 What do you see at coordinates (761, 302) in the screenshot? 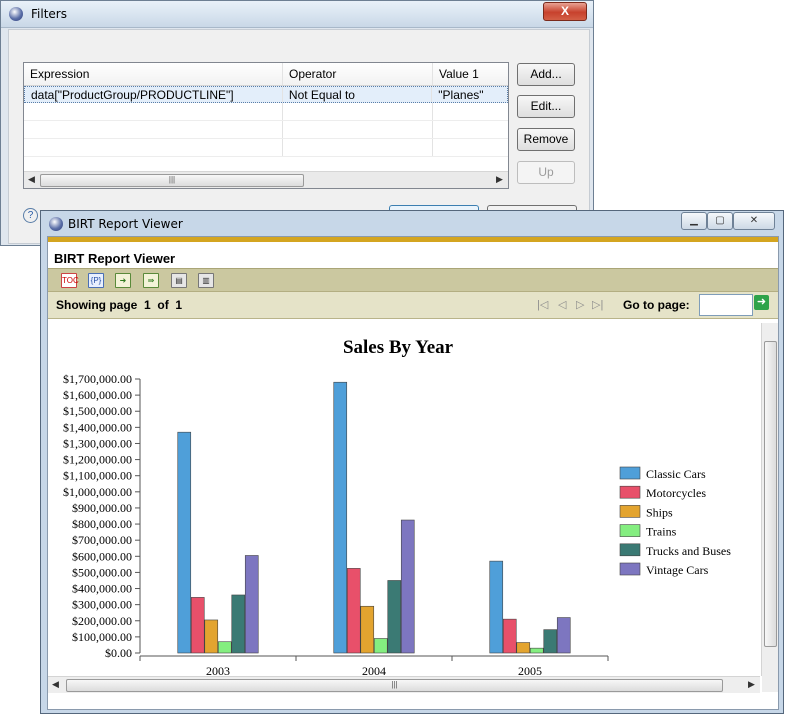
I see `goto-arrow-icon: ➜` at bounding box center [761, 302].